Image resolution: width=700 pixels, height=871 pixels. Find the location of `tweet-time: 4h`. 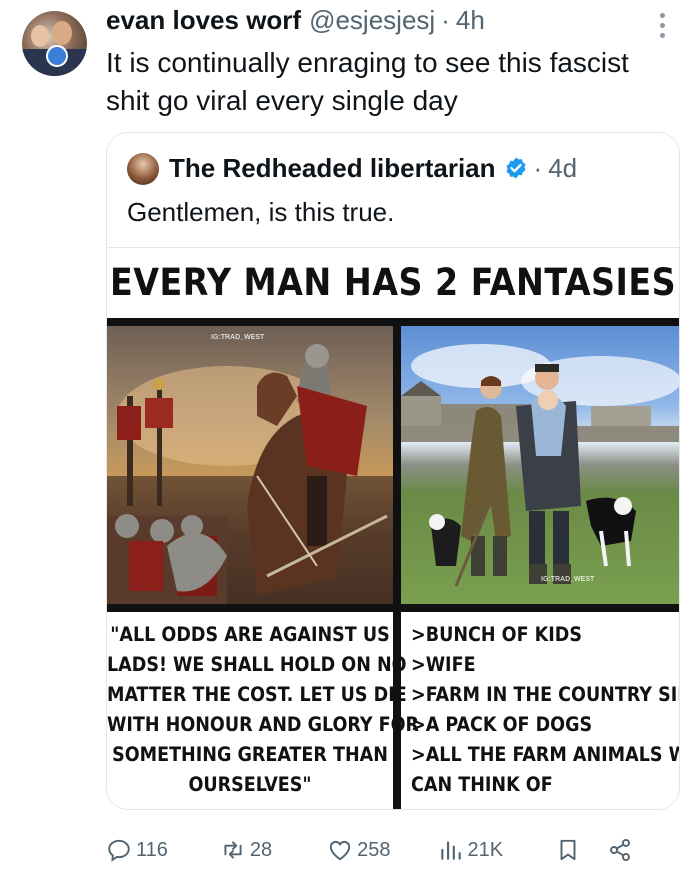

tweet-time: 4h is located at coordinates (470, 20).